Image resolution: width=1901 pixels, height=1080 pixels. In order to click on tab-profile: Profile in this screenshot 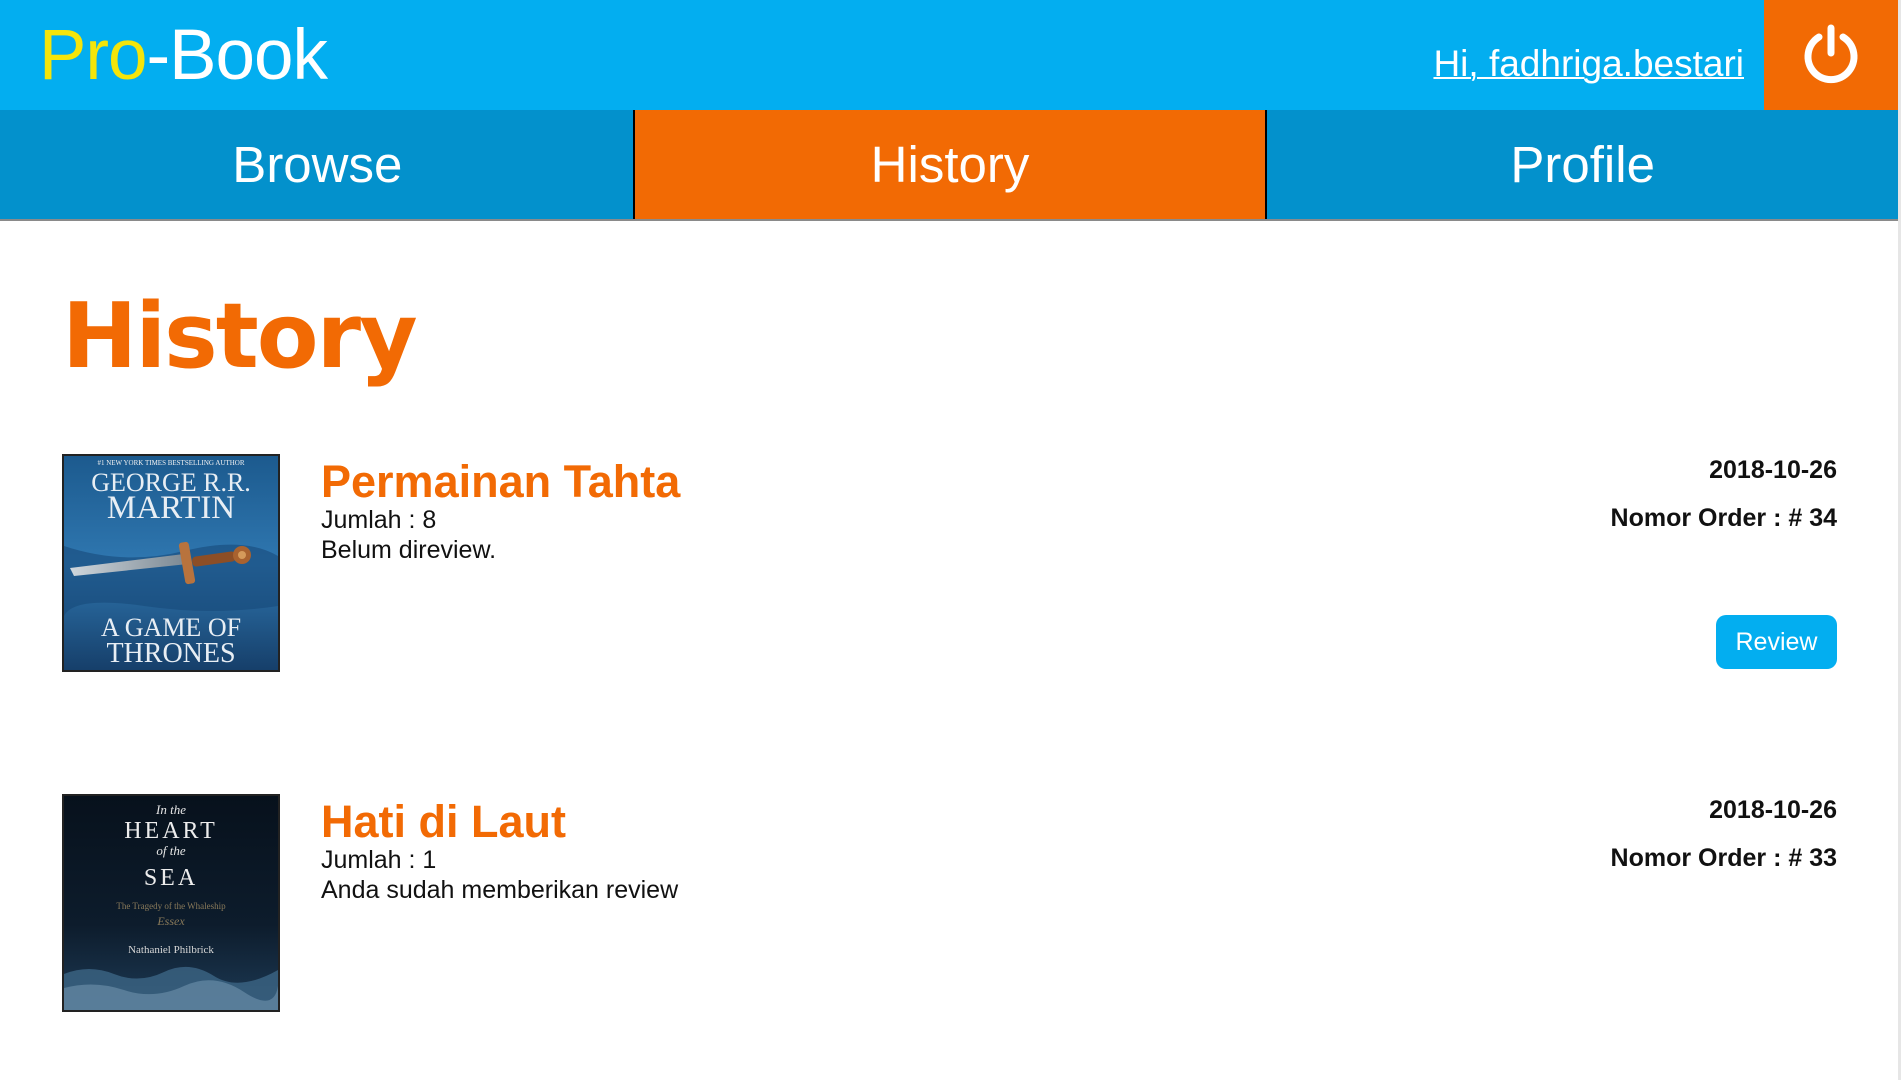, I will do `click(1582, 164)`.